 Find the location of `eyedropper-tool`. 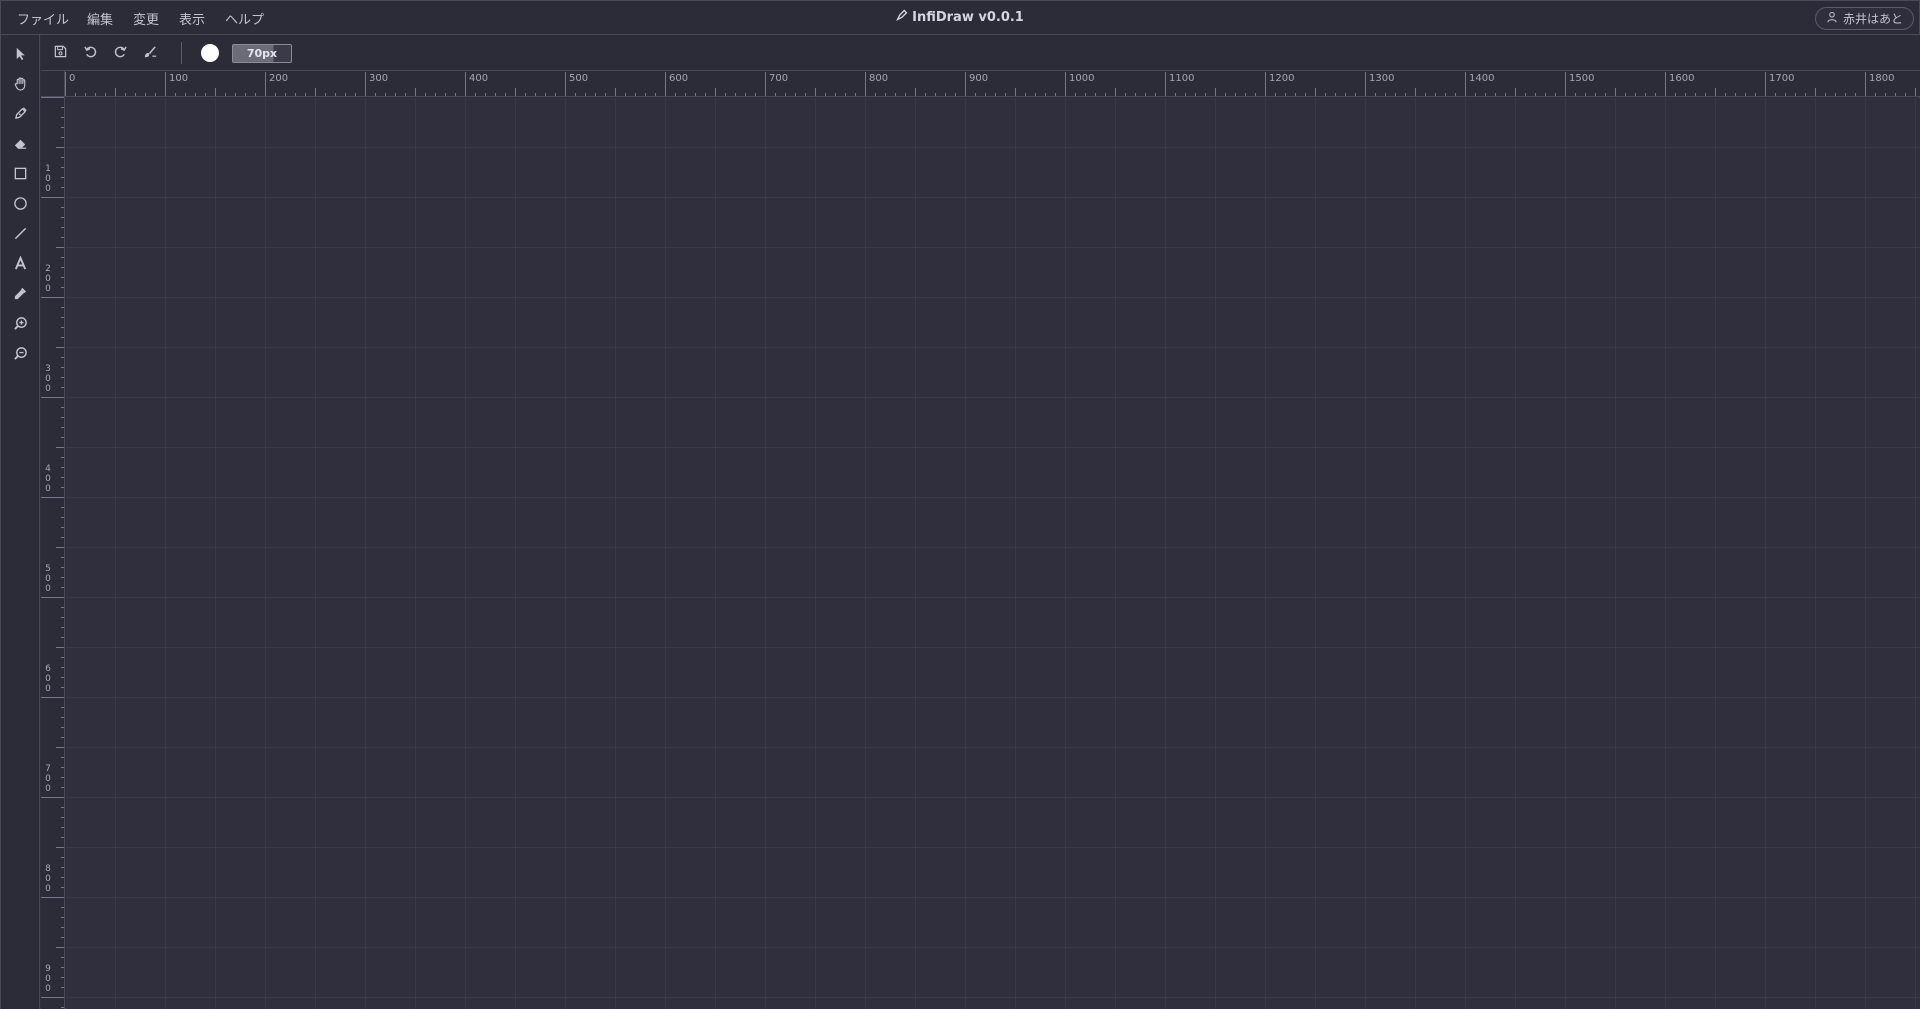

eyedropper-tool is located at coordinates (20, 295).